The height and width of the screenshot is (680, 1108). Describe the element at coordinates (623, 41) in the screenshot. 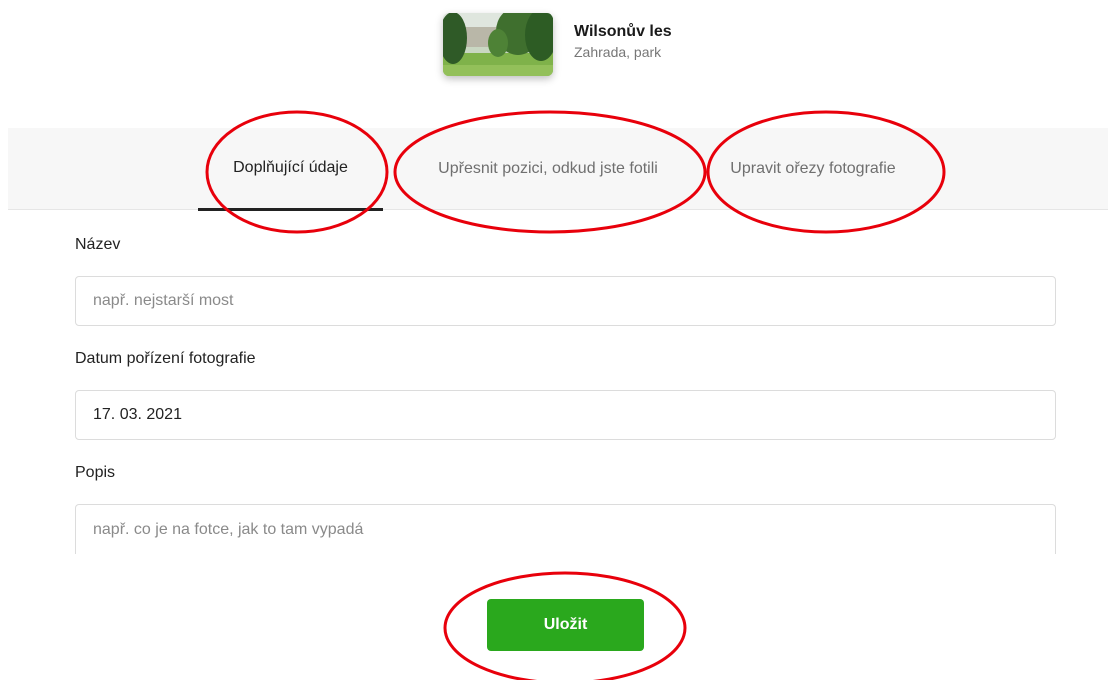

I see `place-info: Wilsonův les Zahrada, park` at that location.